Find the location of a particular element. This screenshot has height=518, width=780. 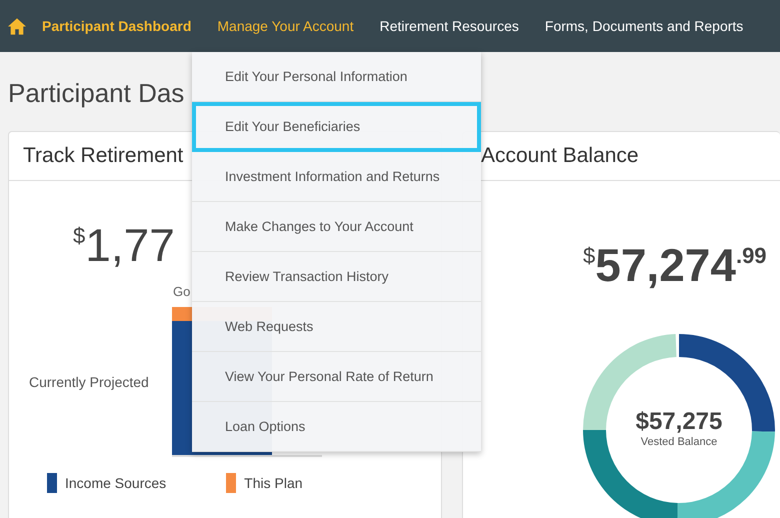

nav-link: Participant Dashboard is located at coordinates (117, 26).